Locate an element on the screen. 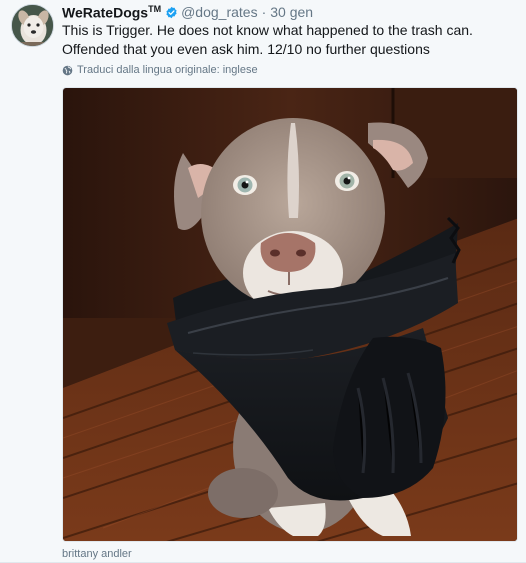  display-name: WeRateDogsTM is located at coordinates (111, 12).